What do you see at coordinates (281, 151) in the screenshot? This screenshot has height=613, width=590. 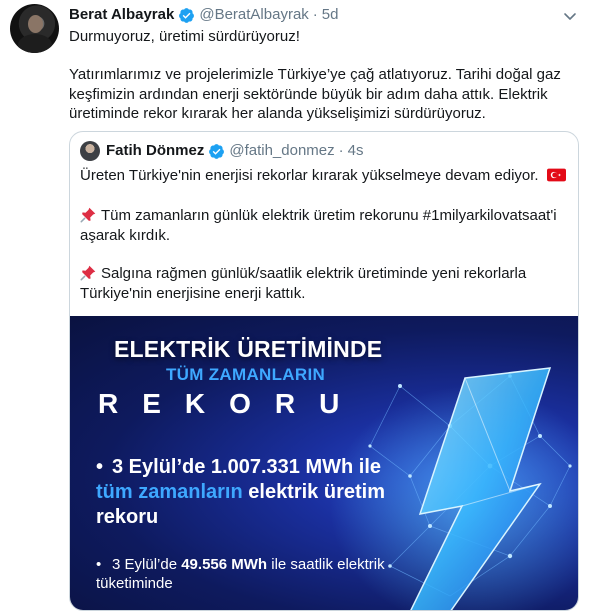 I see `quoted-author-handle: @fatih_donmez` at bounding box center [281, 151].